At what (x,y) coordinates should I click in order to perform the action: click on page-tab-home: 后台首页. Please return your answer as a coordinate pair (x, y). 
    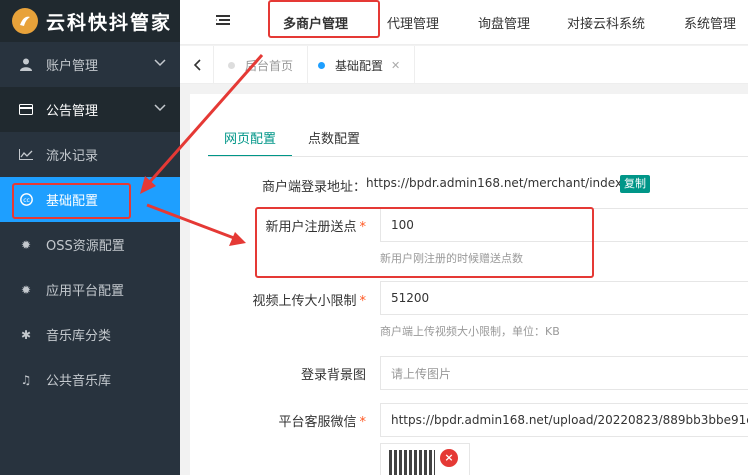
    Looking at the image, I should click on (261, 65).